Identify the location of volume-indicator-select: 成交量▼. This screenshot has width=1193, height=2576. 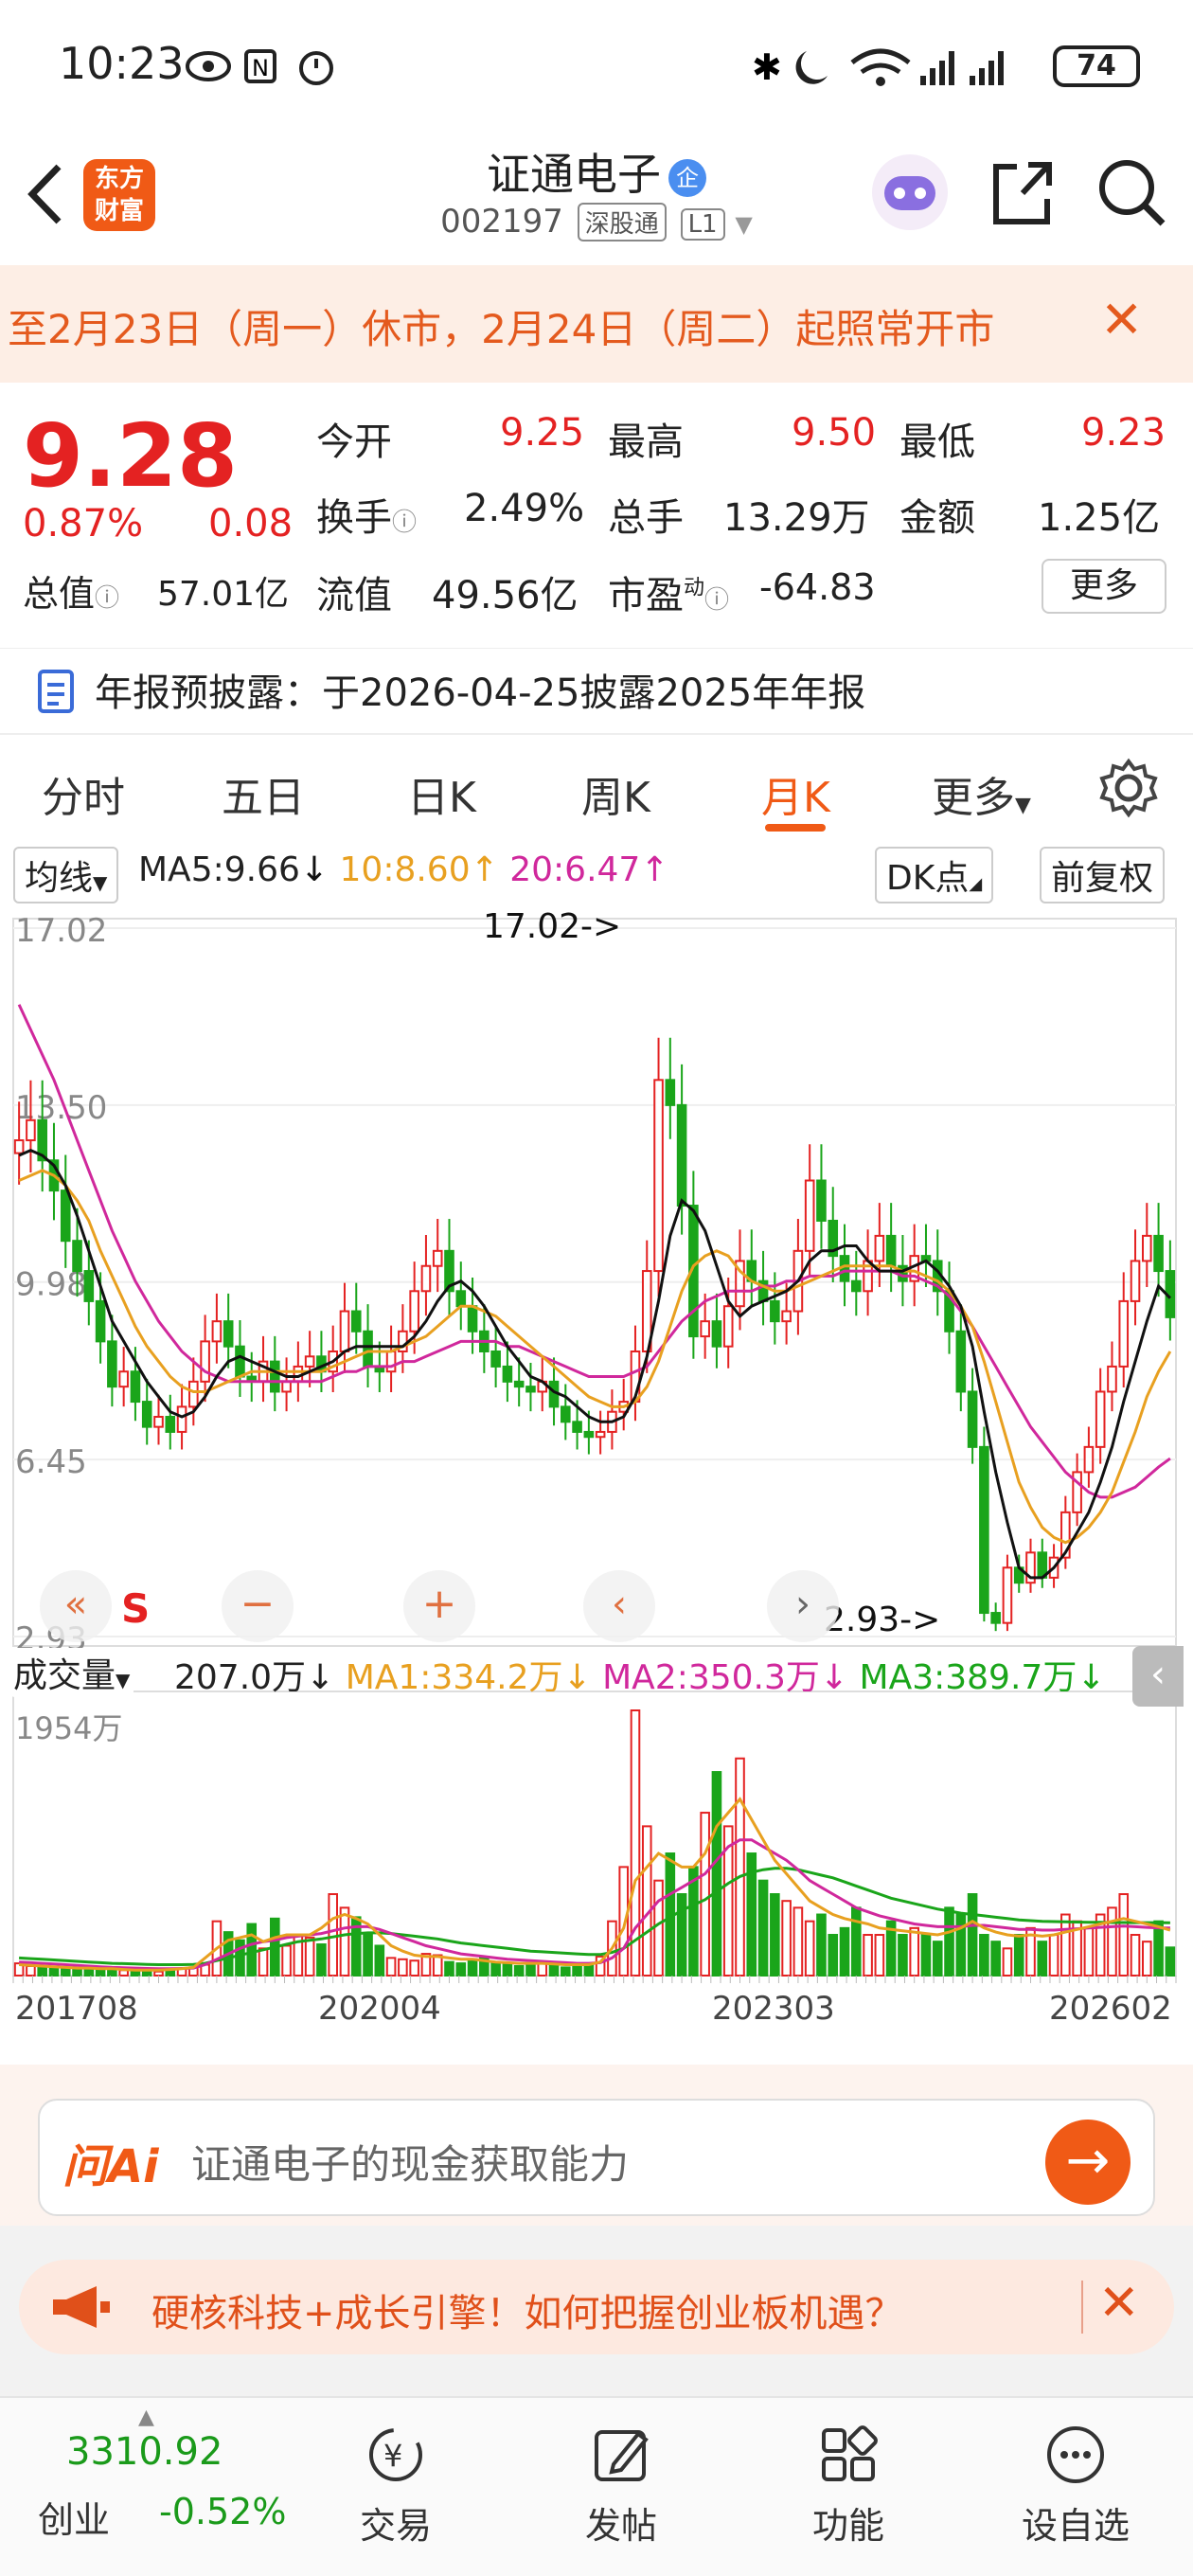
(71, 1672).